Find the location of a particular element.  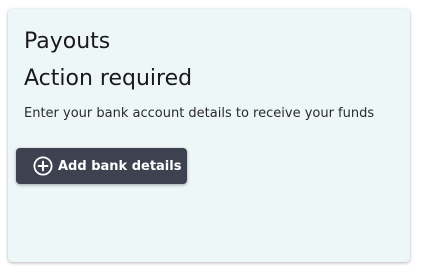

card-title: Payouts is located at coordinates (67, 41).